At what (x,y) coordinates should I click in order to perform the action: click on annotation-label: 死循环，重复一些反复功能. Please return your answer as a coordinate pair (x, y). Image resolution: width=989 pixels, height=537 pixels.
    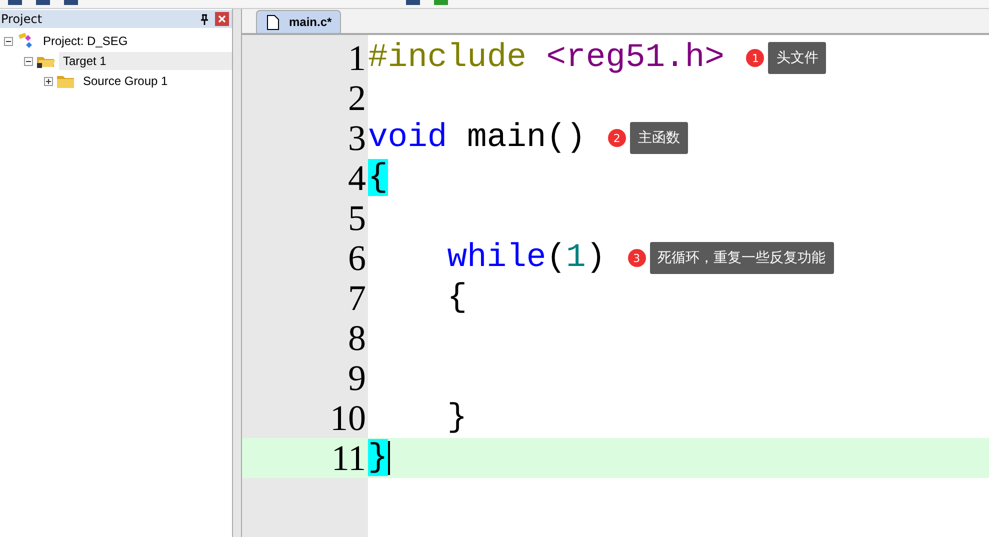
    Looking at the image, I should click on (742, 258).